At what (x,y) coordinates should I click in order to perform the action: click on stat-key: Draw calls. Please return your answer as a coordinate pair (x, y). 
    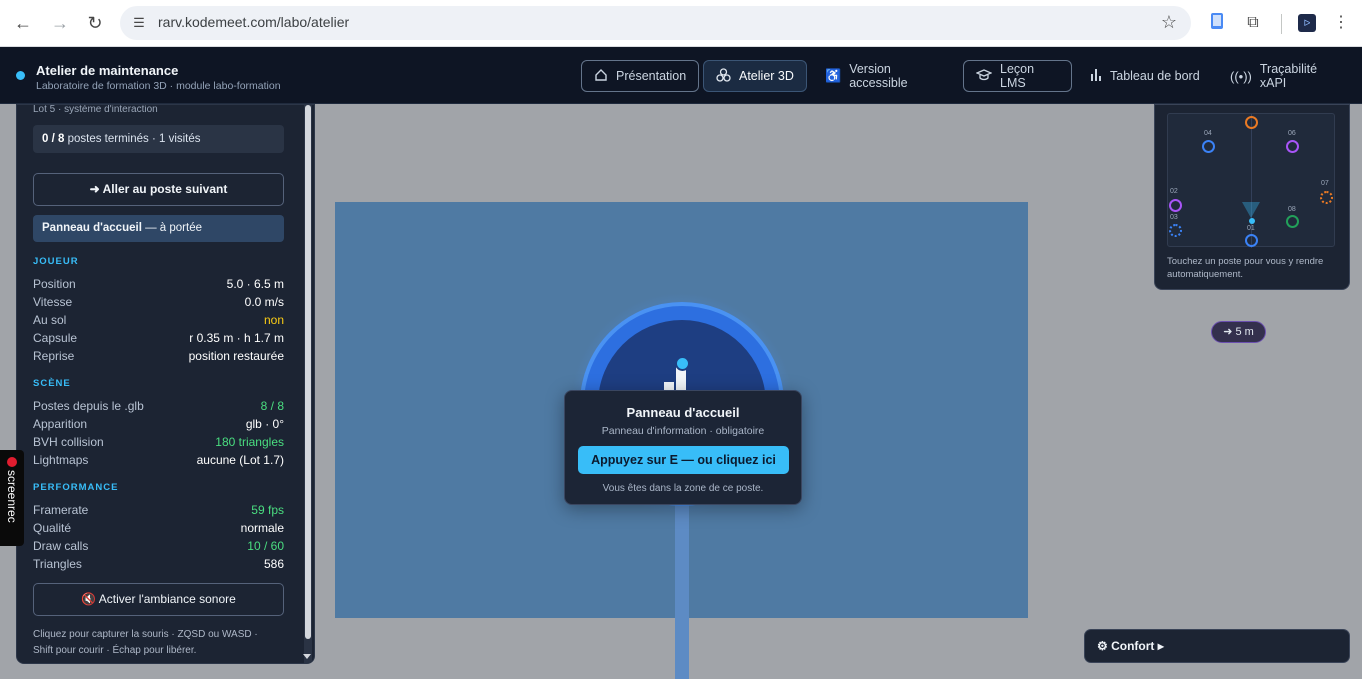
    Looking at the image, I should click on (61, 546).